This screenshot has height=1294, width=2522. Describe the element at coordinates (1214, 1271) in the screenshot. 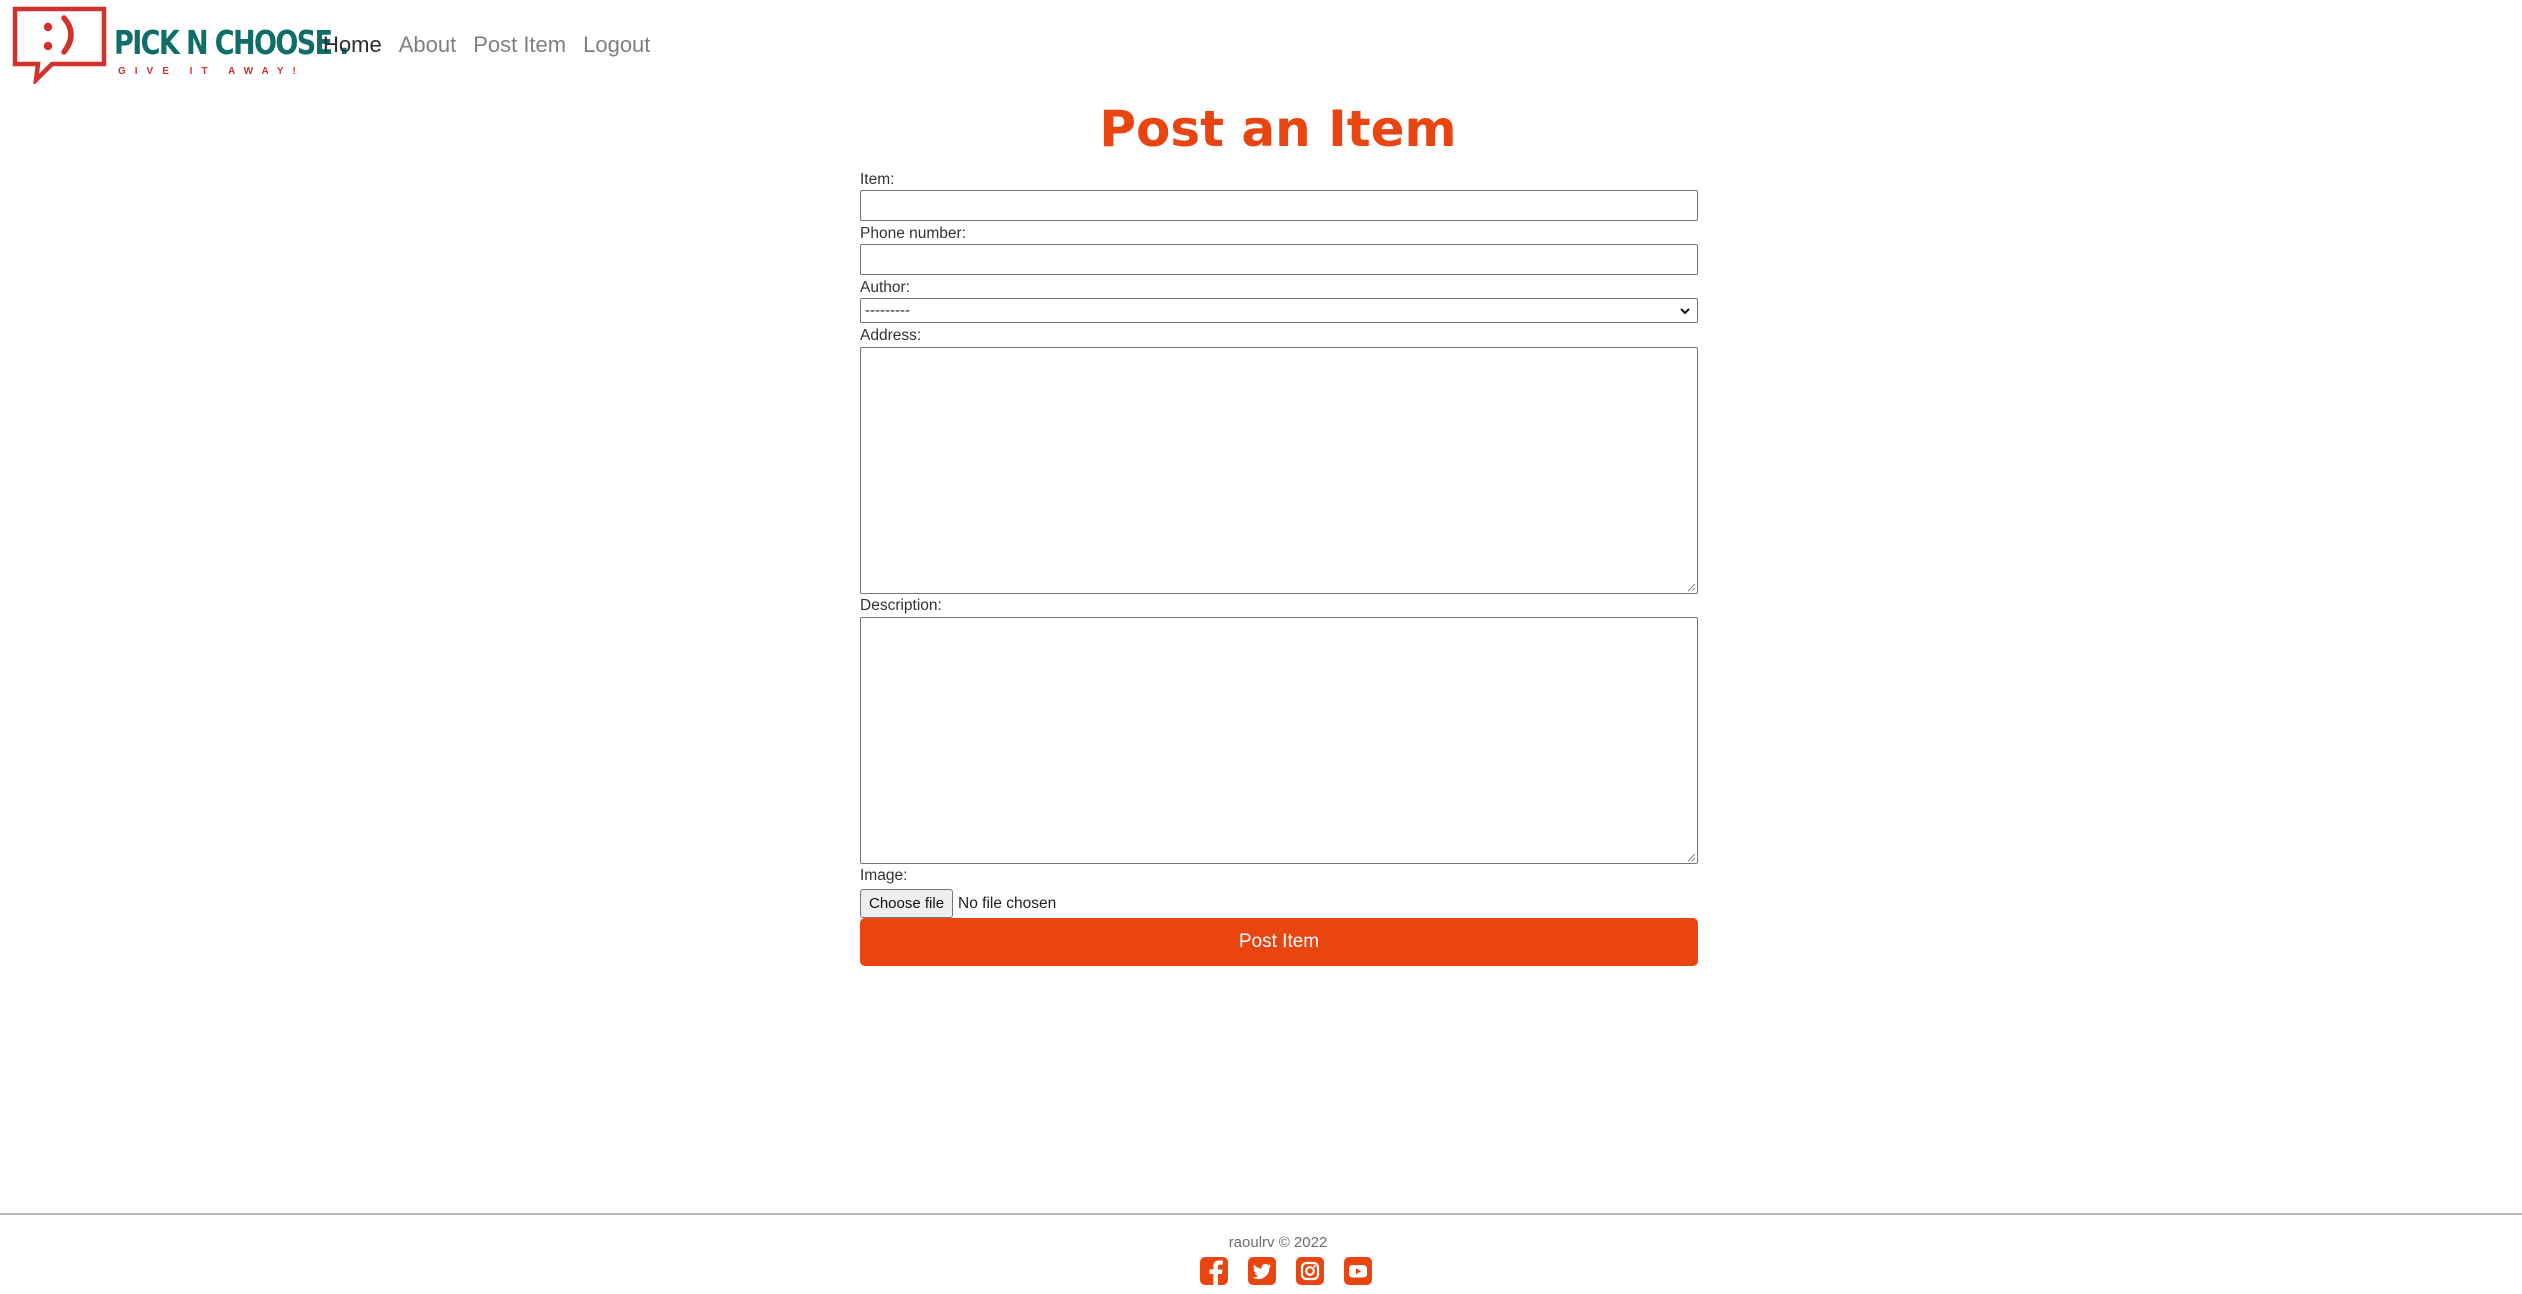

I see `facebook-icon` at that location.